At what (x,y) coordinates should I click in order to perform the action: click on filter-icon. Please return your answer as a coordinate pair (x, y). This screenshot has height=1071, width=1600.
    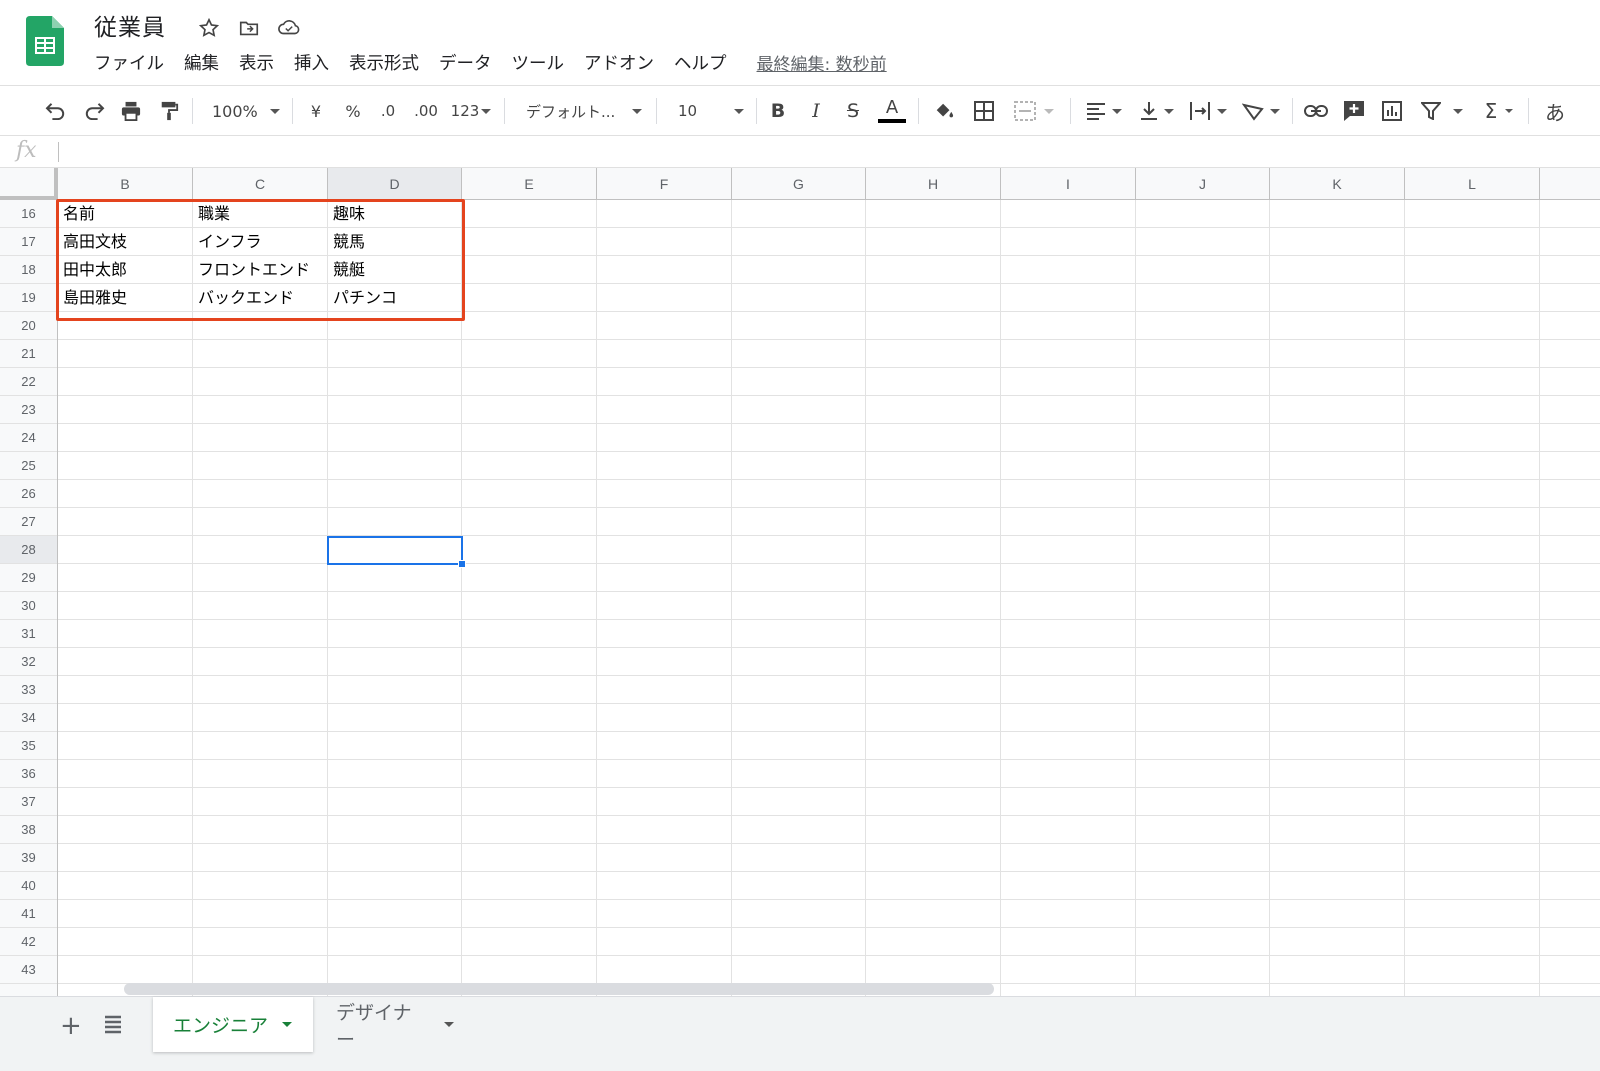
    Looking at the image, I should click on (1442, 111).